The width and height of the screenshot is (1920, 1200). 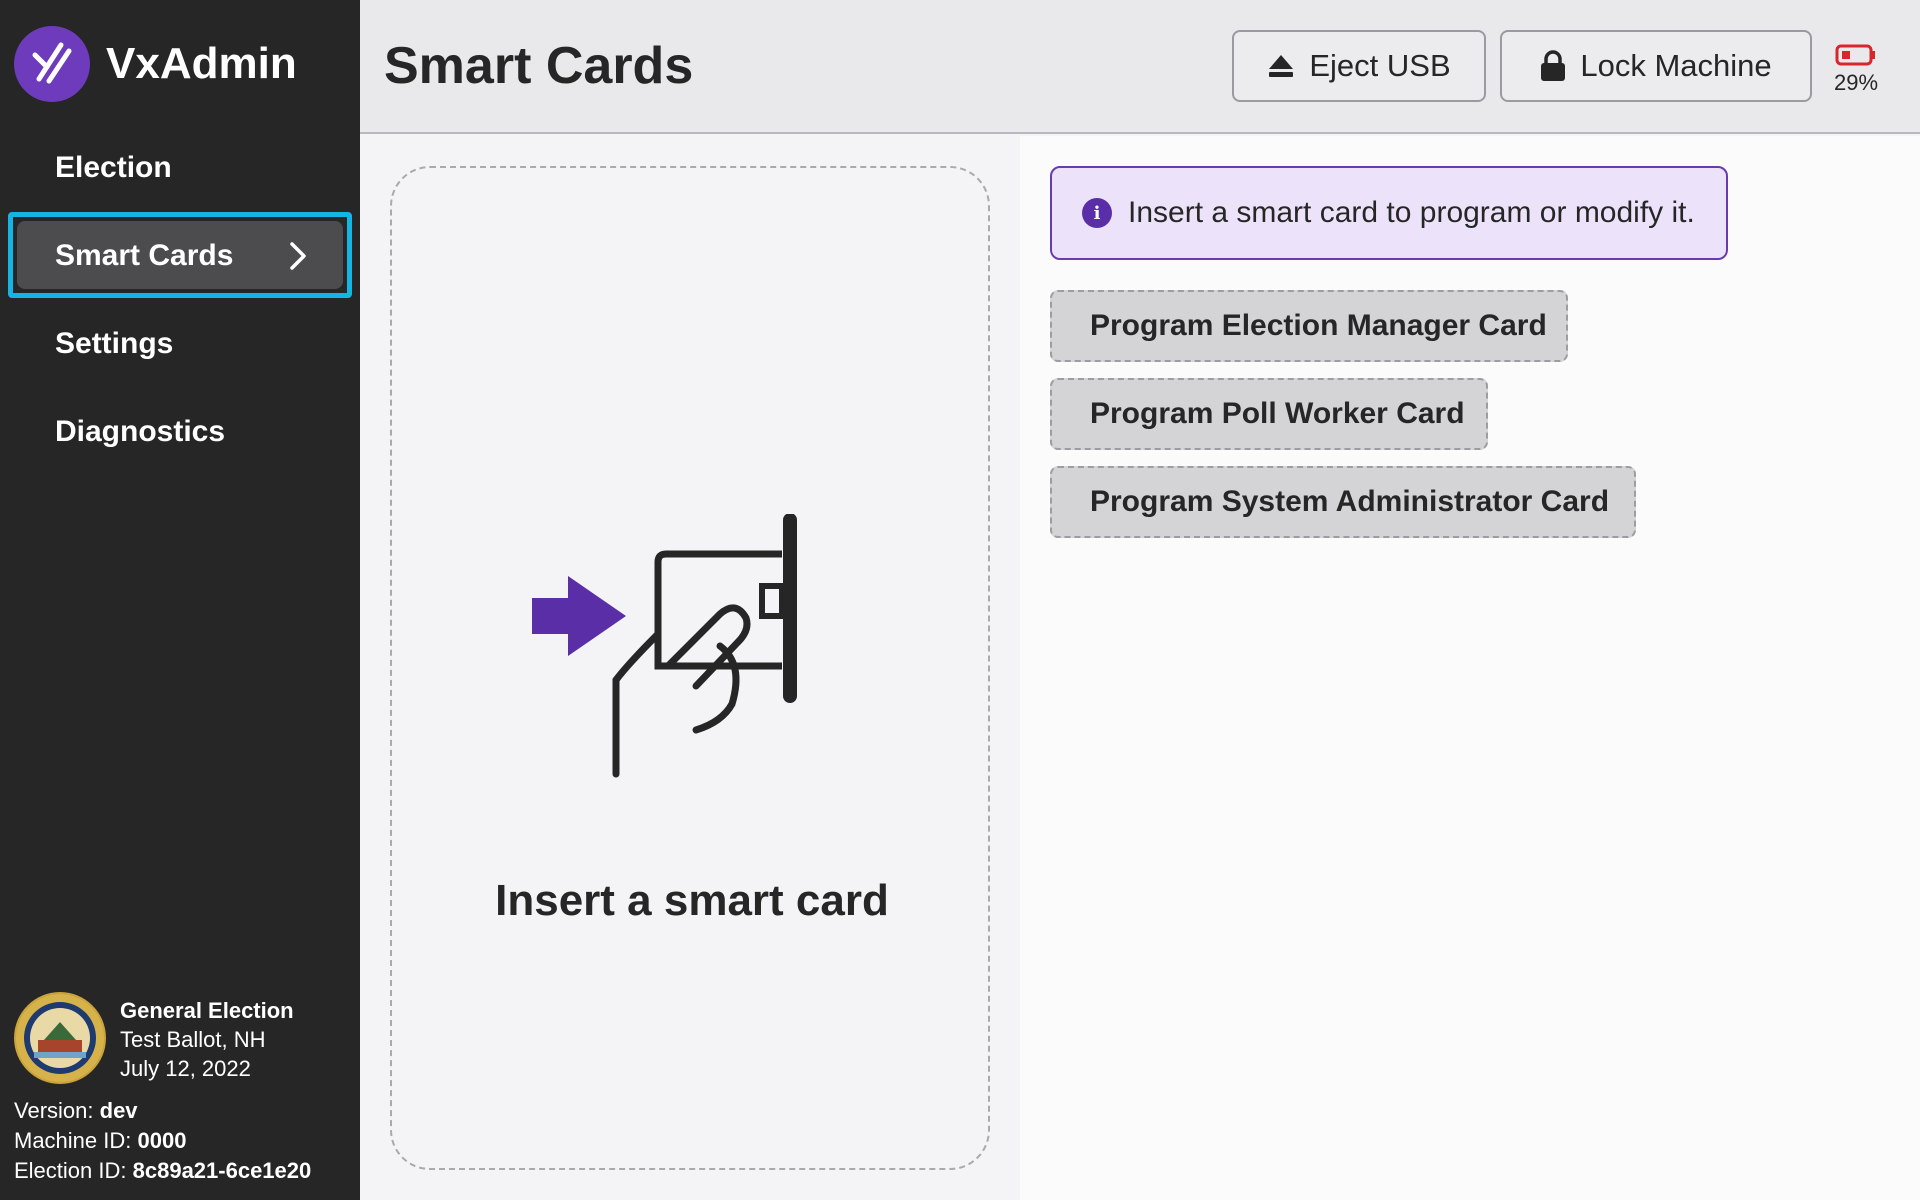 I want to click on lock-machine-label: Lock Machine, so click(x=1676, y=65).